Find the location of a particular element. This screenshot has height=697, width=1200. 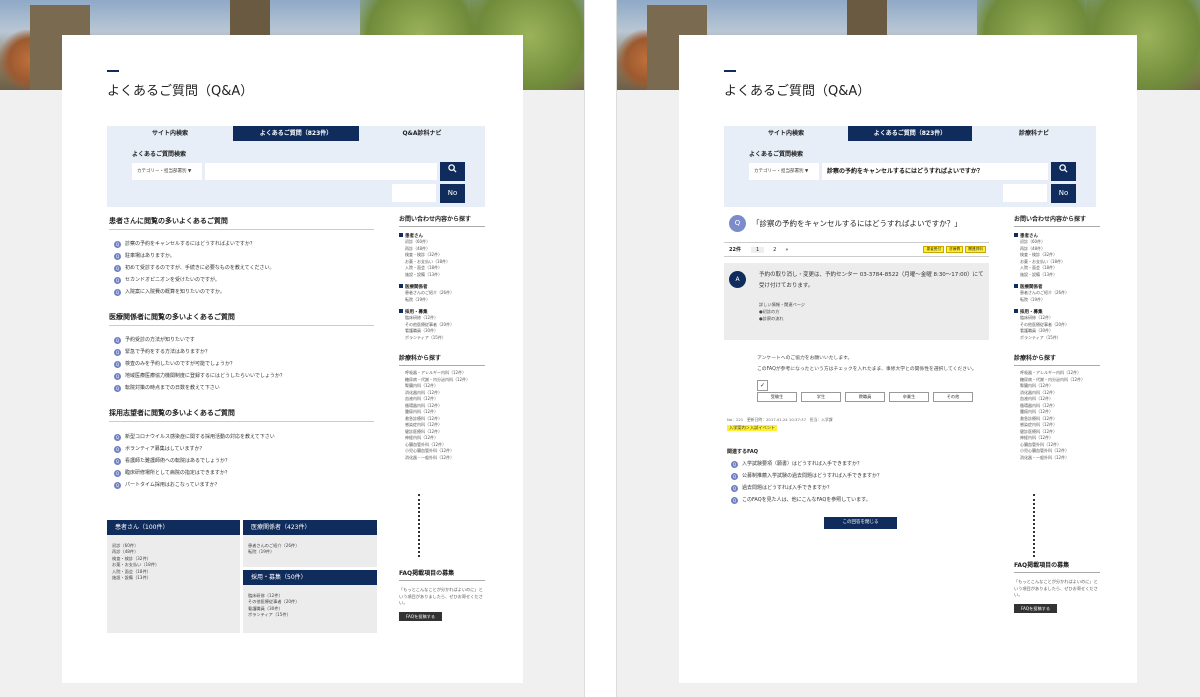

page-2: 2 is located at coordinates (774, 250).